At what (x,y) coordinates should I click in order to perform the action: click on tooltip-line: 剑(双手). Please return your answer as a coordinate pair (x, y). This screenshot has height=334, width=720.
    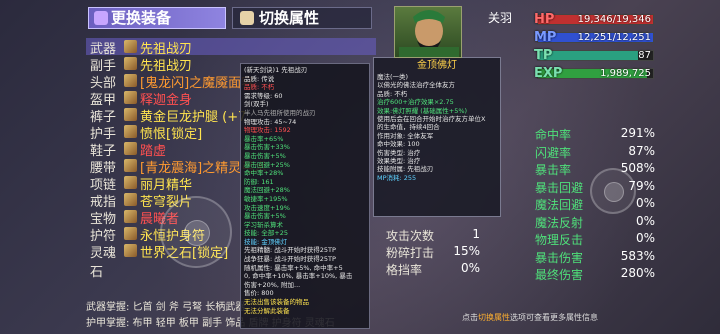
    Looking at the image, I should click on (256, 104).